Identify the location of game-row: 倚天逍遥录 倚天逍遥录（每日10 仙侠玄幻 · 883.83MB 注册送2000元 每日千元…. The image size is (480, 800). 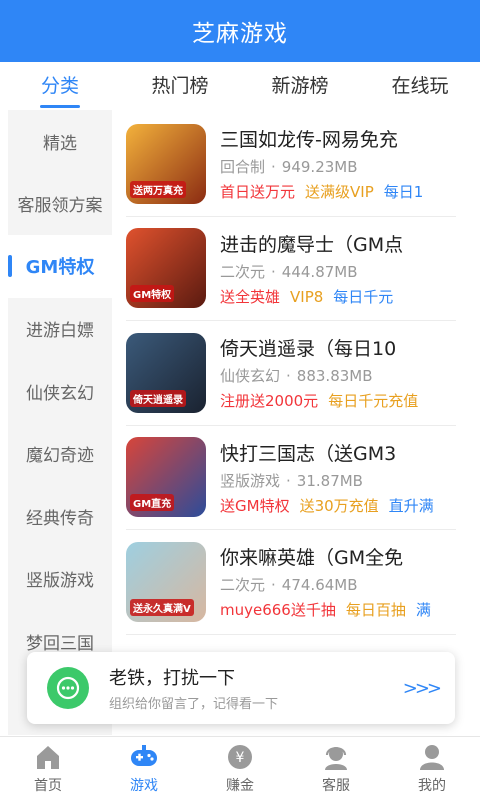
(291, 373).